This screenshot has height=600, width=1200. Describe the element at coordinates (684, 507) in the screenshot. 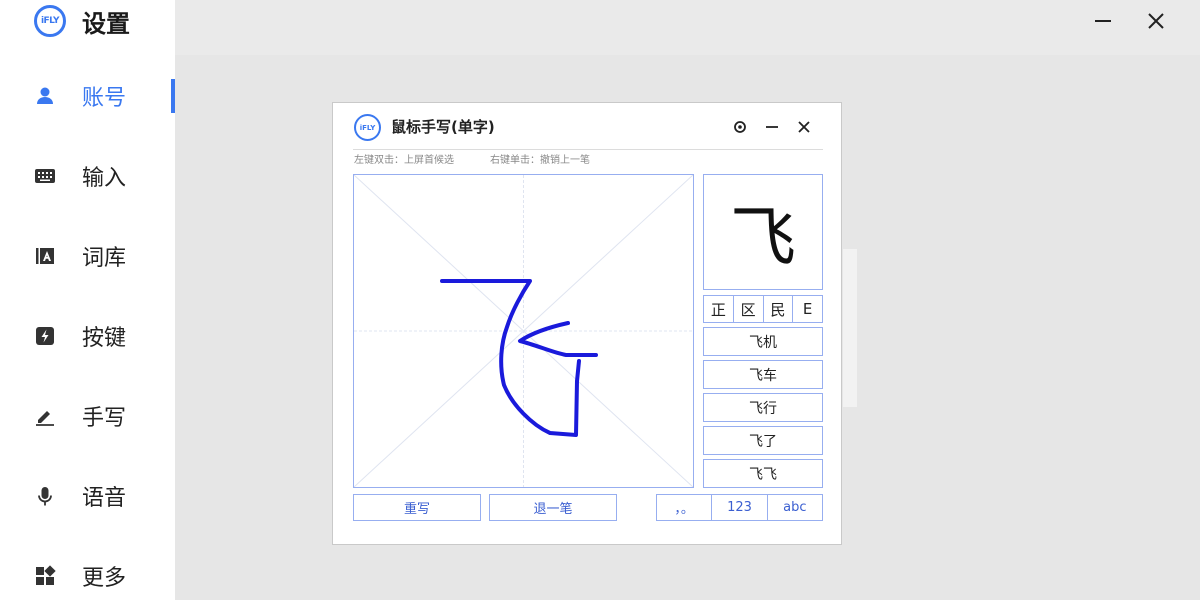

I see `mode-punctuation: ，。` at that location.